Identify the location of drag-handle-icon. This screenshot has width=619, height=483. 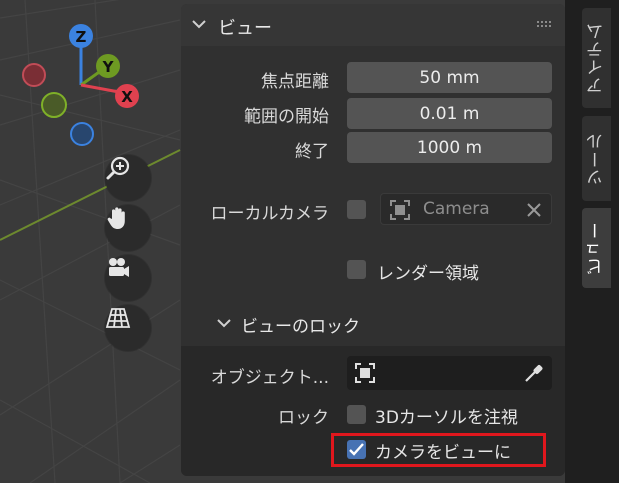
(545, 25).